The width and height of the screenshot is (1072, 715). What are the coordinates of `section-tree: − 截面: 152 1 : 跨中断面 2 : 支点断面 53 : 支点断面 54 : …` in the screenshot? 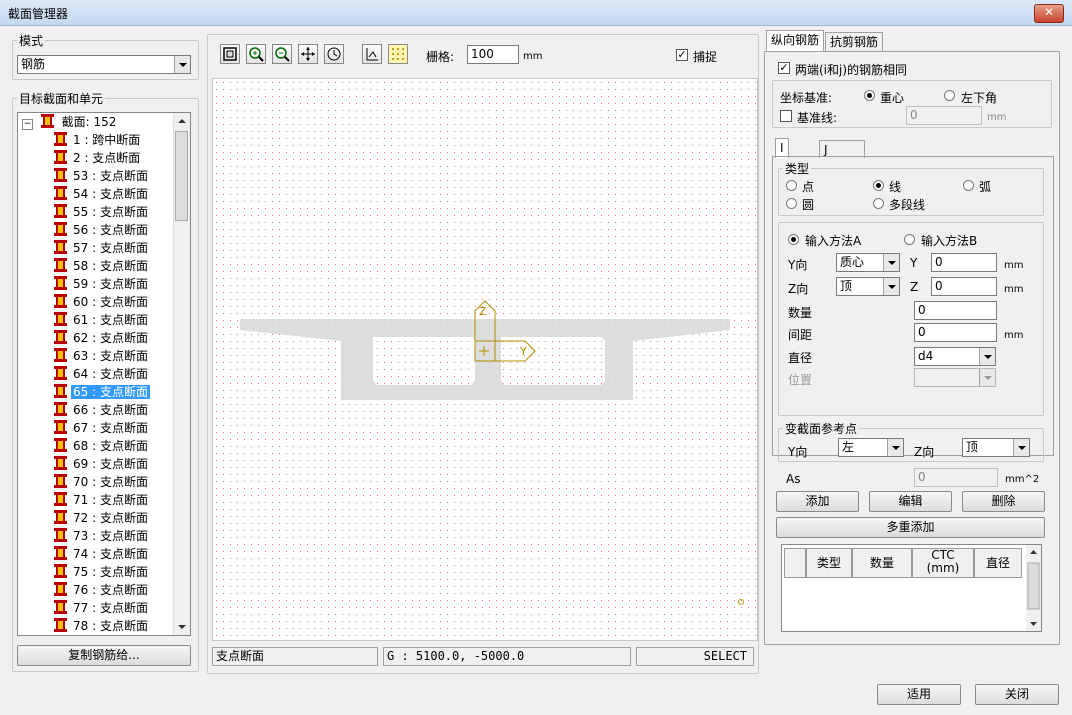 It's located at (104, 374).